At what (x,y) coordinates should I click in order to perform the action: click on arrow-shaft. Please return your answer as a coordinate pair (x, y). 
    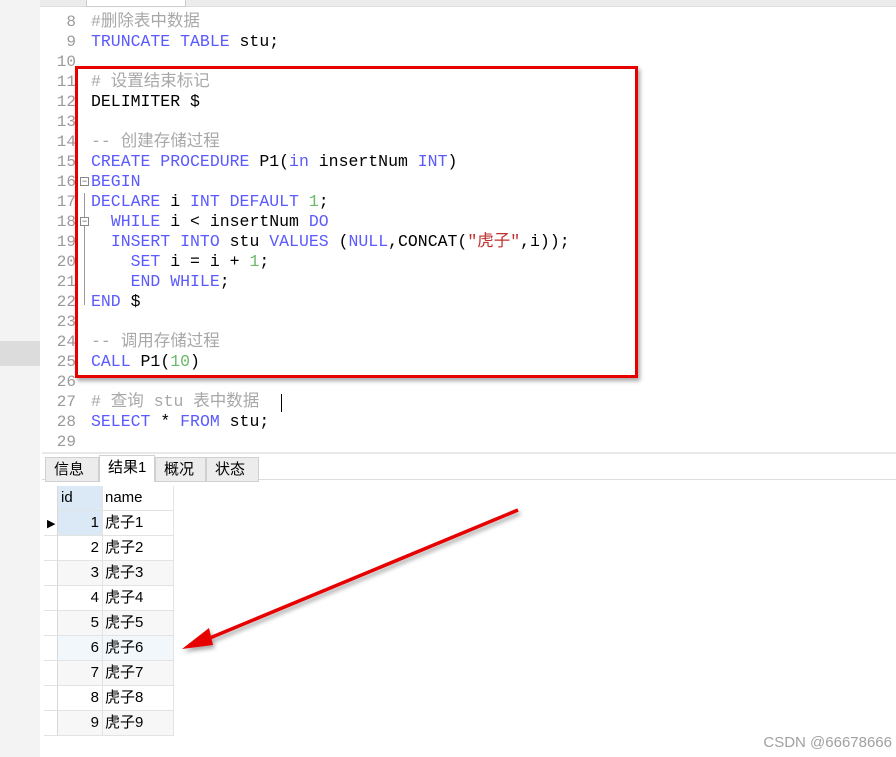
    Looking at the image, I should click on (361, 575).